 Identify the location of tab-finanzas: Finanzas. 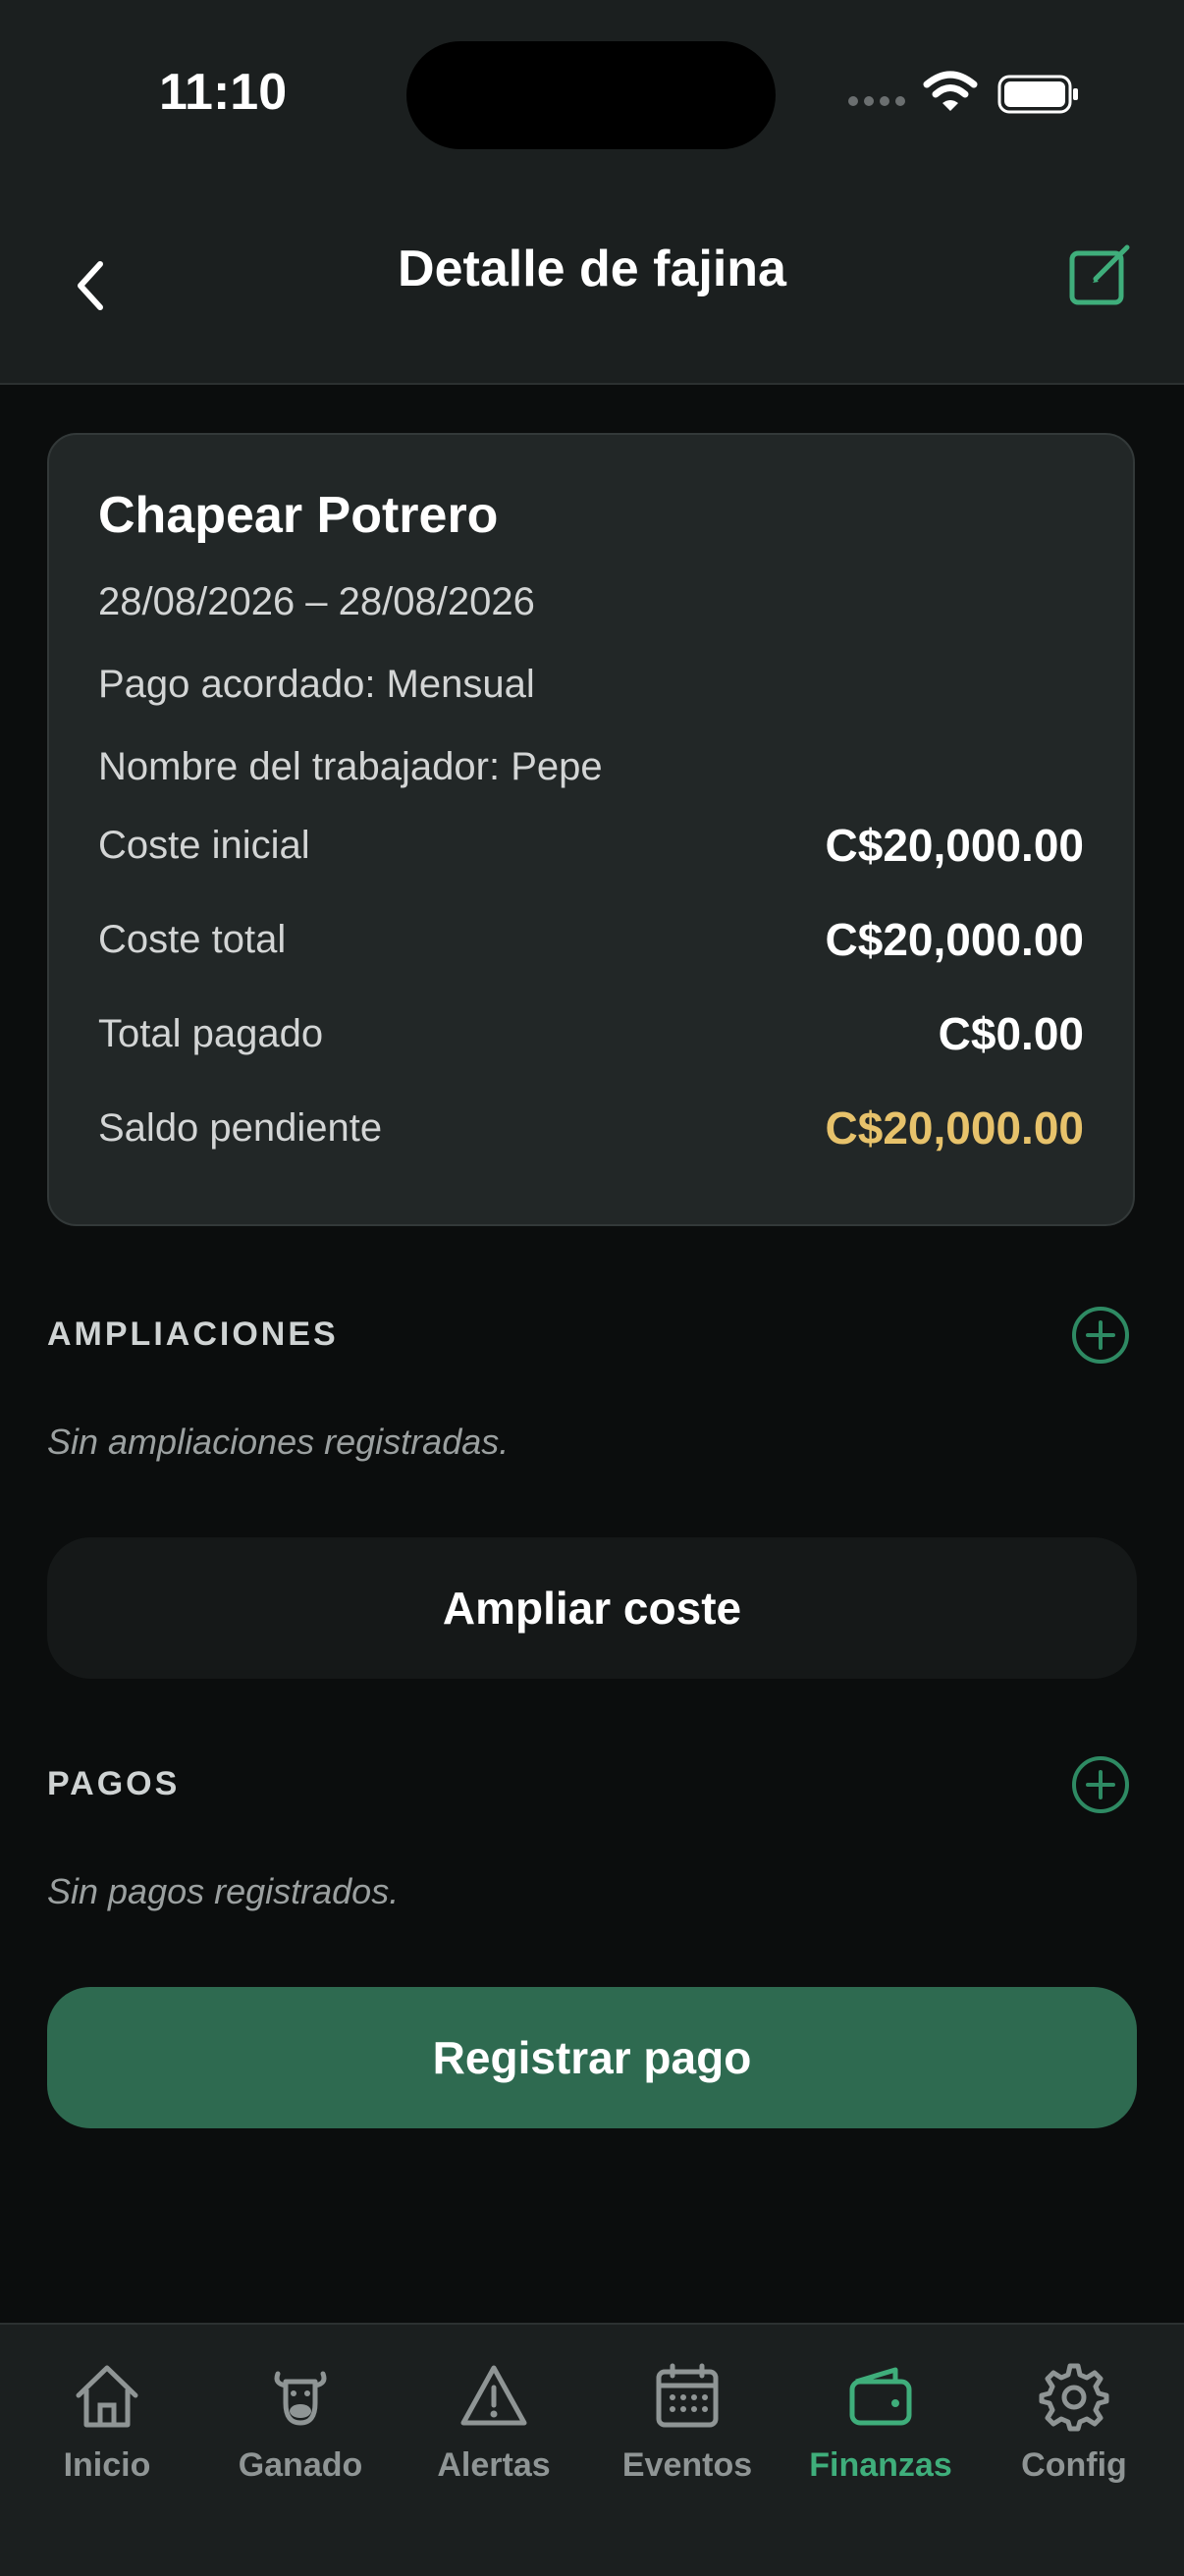
(881, 2422).